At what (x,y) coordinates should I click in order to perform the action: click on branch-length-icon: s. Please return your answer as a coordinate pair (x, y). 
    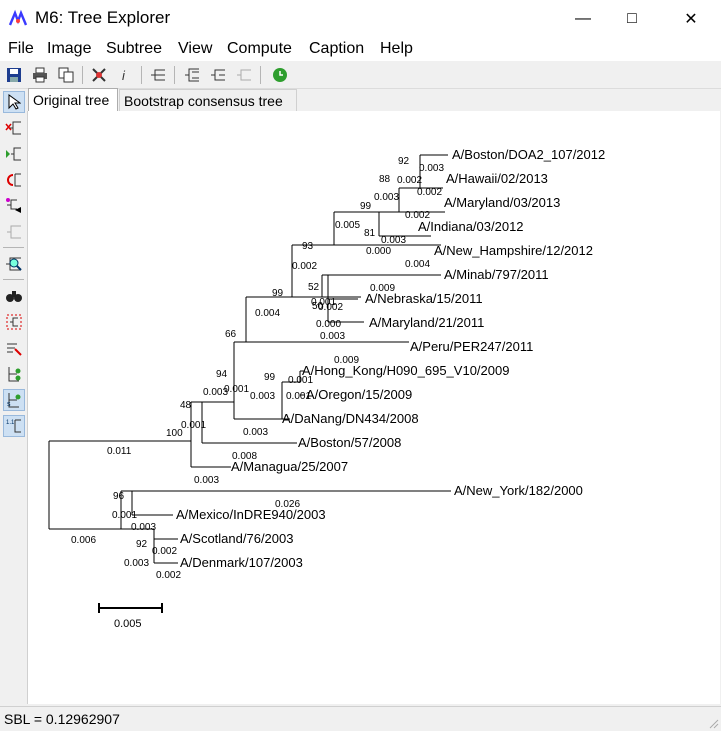
    Looking at the image, I should click on (14, 400).